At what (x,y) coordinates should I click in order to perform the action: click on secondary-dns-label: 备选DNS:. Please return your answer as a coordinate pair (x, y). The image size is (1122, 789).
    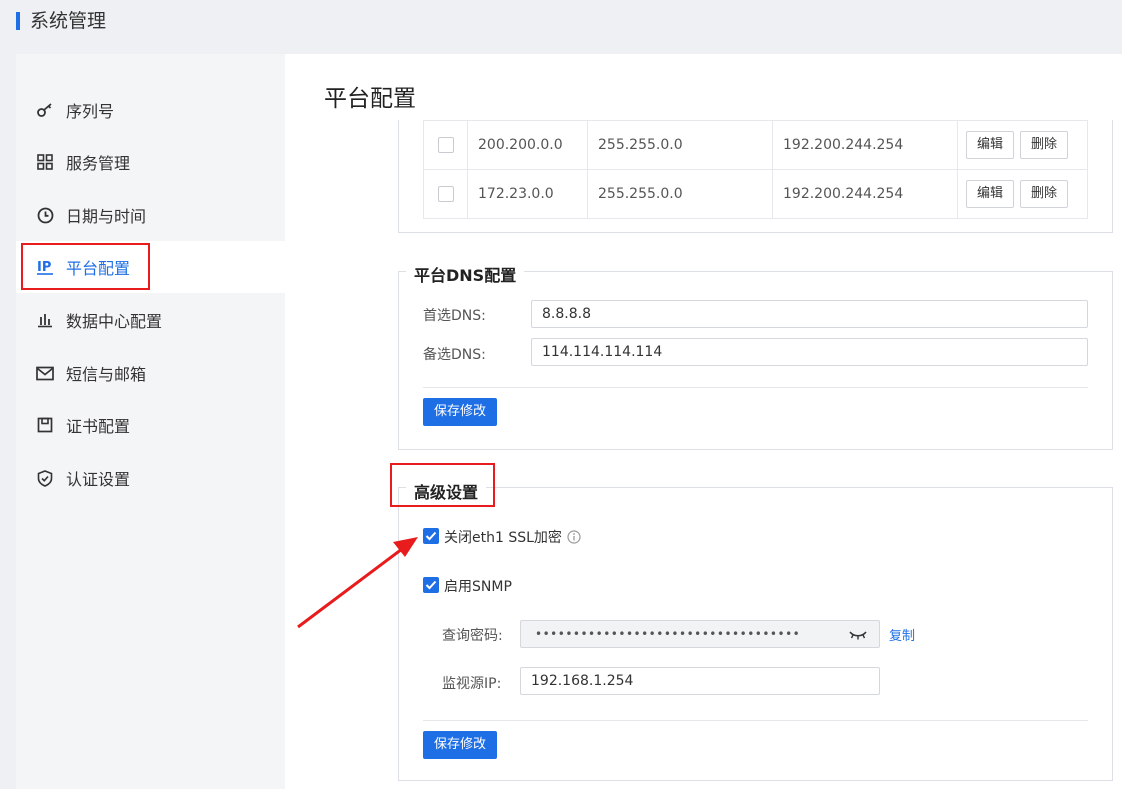
    Looking at the image, I should click on (454, 355).